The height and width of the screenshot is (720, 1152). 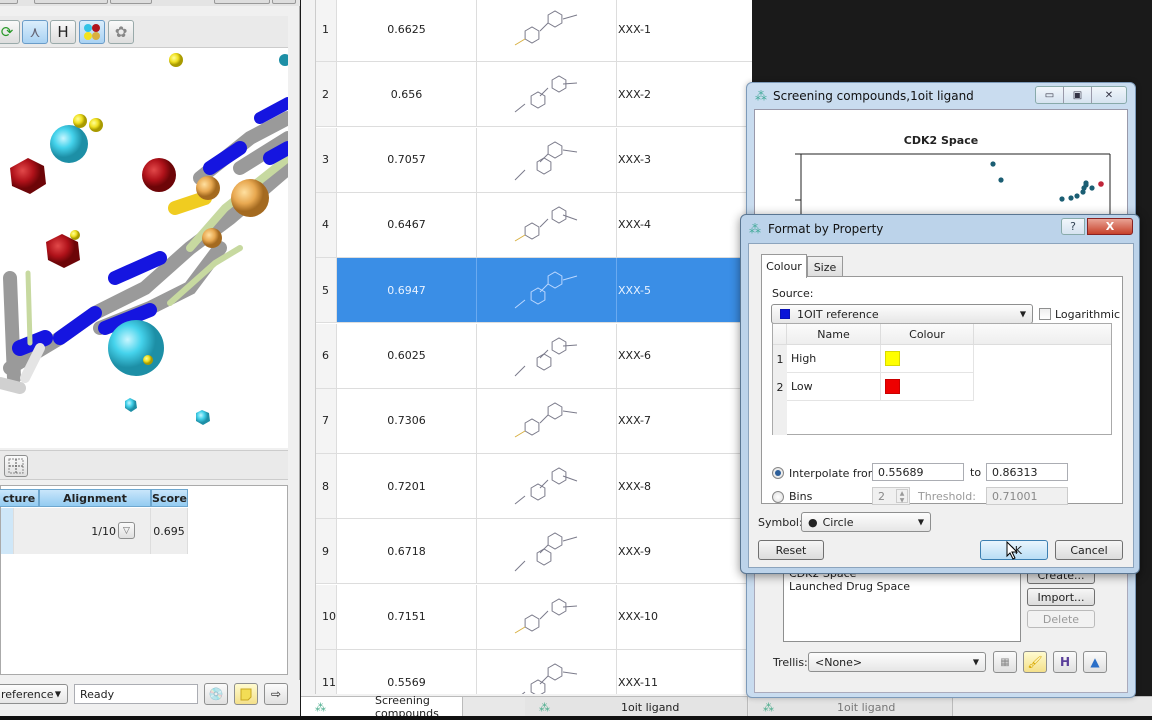 I want to click on tab-1oit-ligand: ⁂ 1oit ligand, so click(x=636, y=707).